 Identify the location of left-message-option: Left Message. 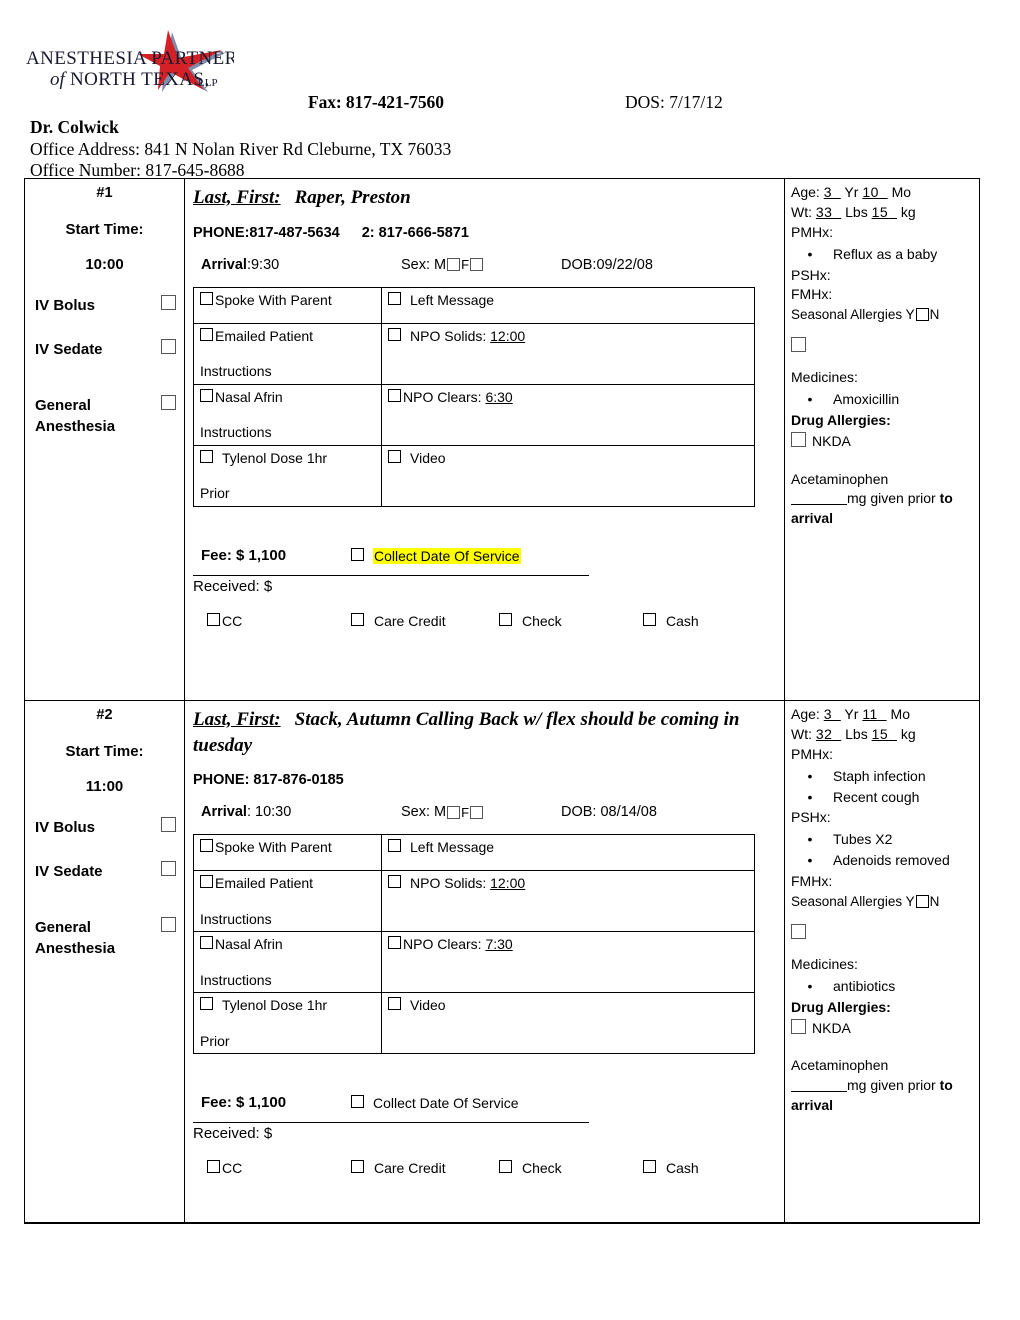
(568, 848).